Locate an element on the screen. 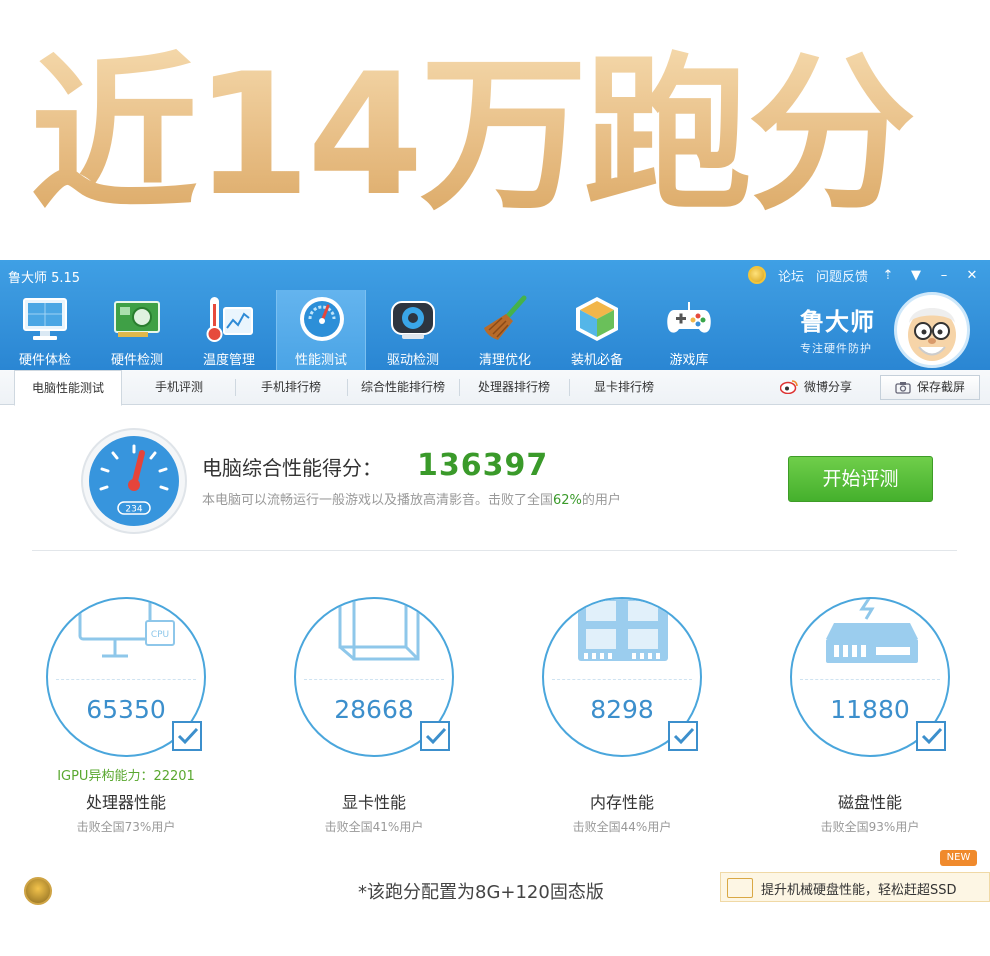  disk-name: 磁盘性能 is located at coordinates (869, 802).